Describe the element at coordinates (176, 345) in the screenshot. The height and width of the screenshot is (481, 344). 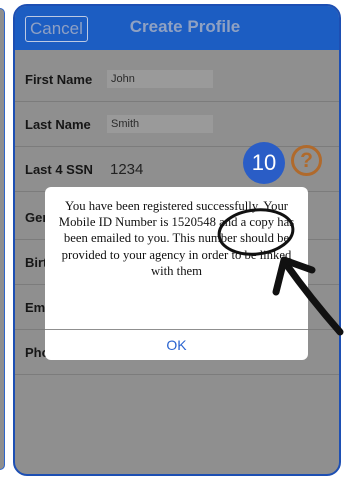
I see `ok-button: OK` at that location.